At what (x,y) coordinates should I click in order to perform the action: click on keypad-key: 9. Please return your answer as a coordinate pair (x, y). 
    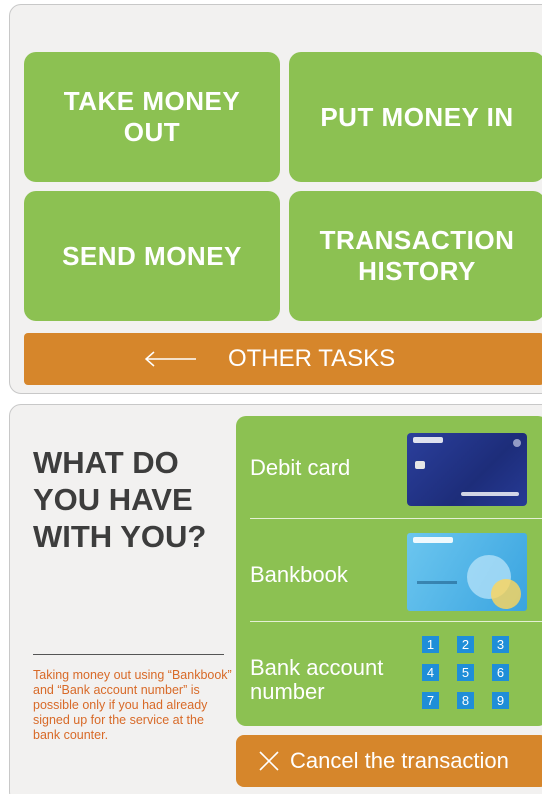
    Looking at the image, I should click on (500, 700).